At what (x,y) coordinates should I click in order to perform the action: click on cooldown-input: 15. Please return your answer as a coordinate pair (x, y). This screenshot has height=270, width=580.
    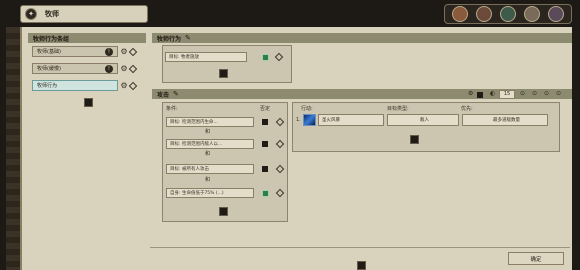
    Looking at the image, I should click on (507, 94).